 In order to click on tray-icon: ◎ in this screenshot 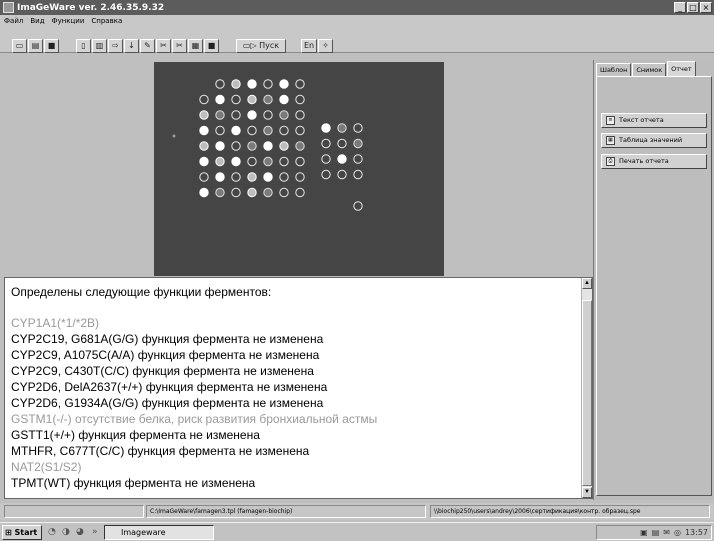, I will do `click(677, 532)`.